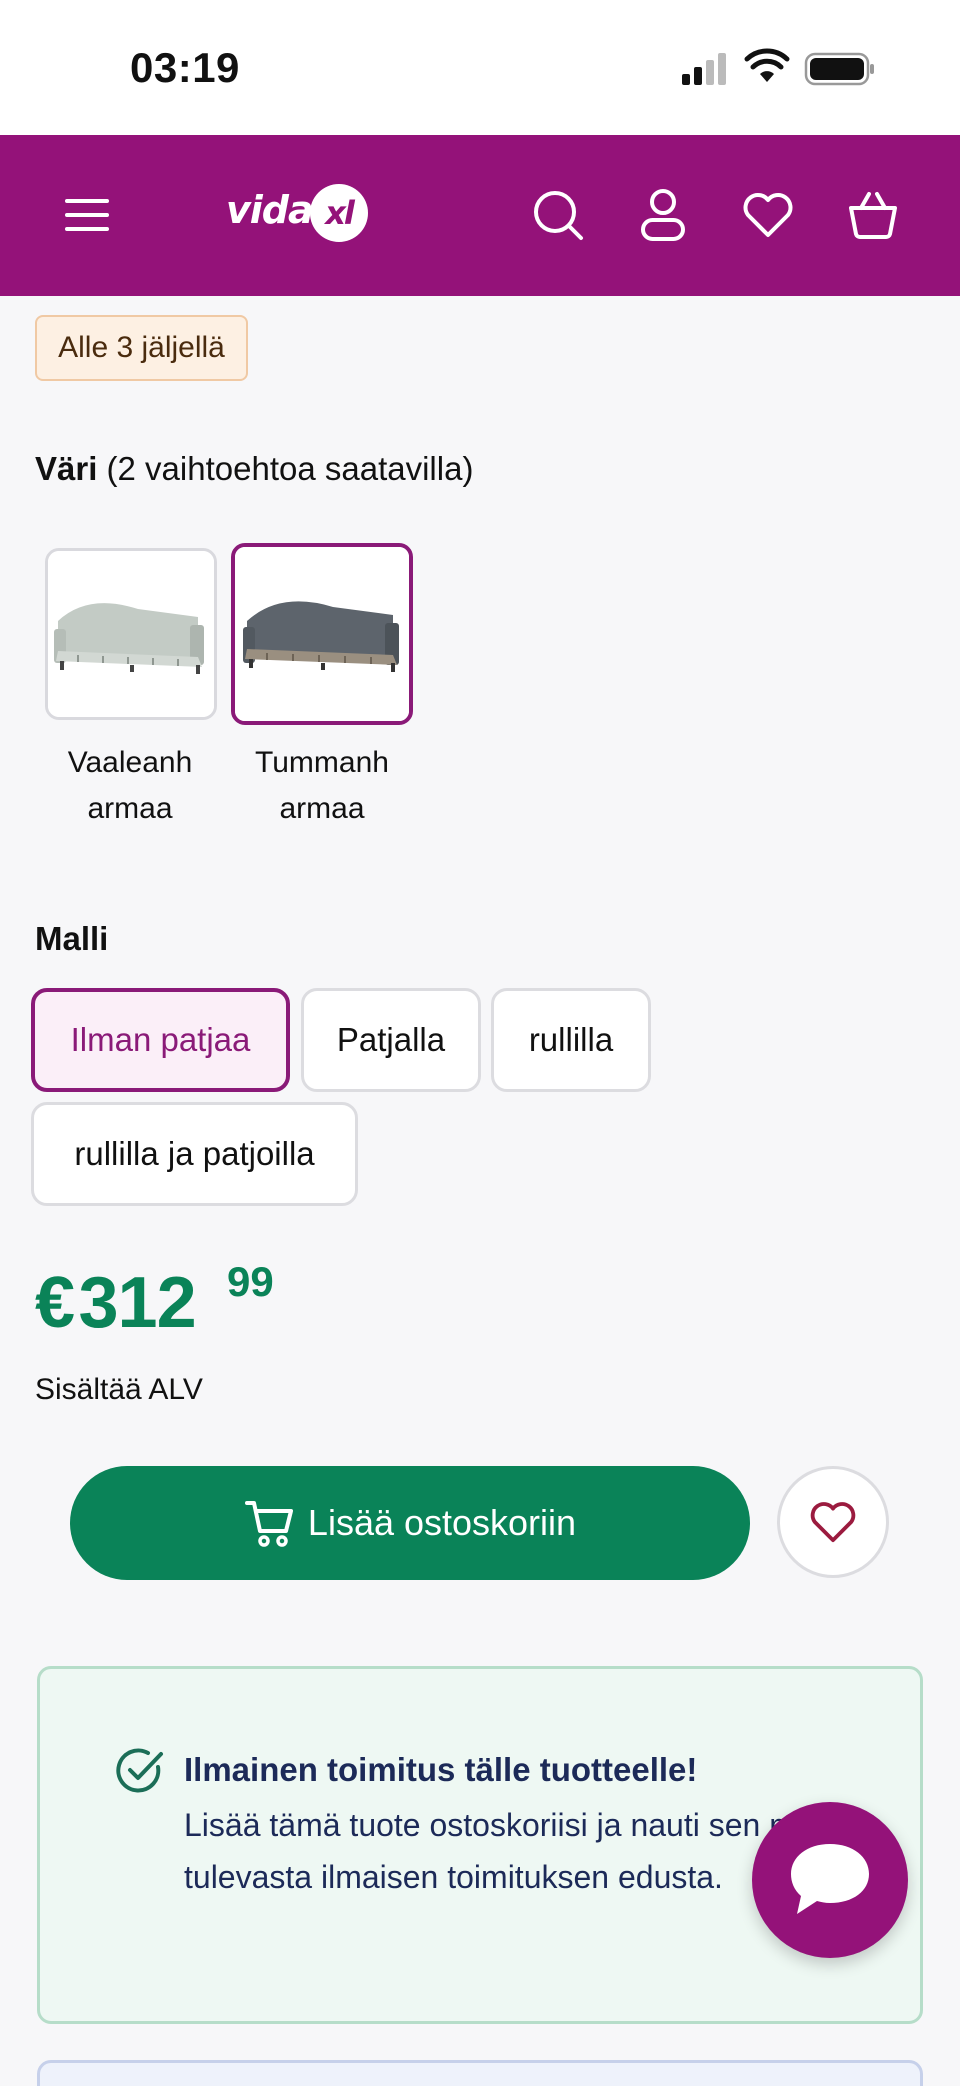 The height and width of the screenshot is (2086, 960). I want to click on color-option-label-line1: Vaaleanh, so click(130, 762).